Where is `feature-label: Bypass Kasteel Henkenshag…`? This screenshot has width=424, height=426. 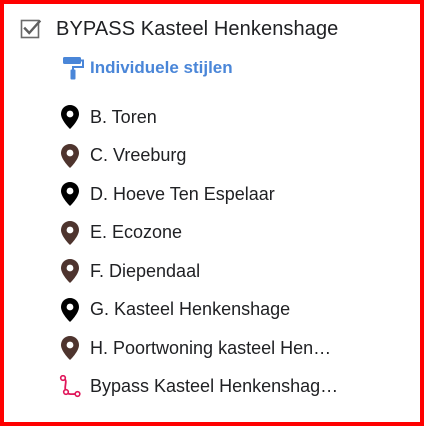
feature-label: Bypass Kasteel Henkenshag… is located at coordinates (214, 386).